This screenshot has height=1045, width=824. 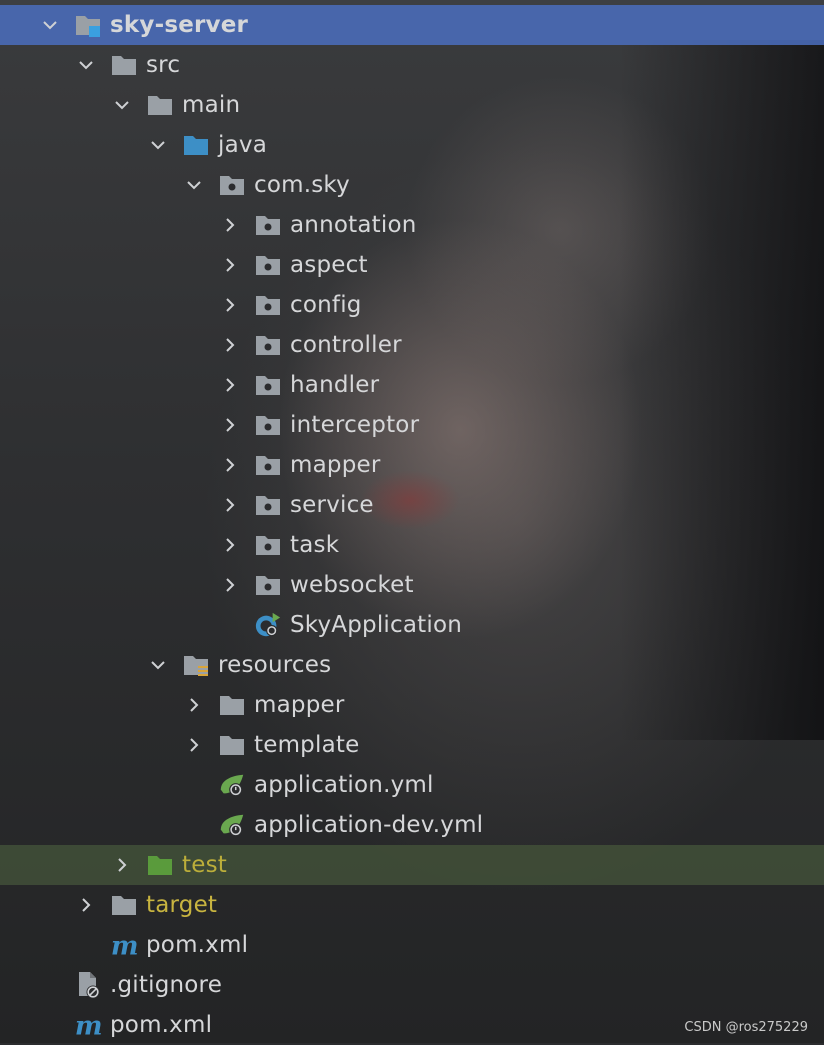 What do you see at coordinates (412, 305) in the screenshot?
I see `tree-row-config: config` at bounding box center [412, 305].